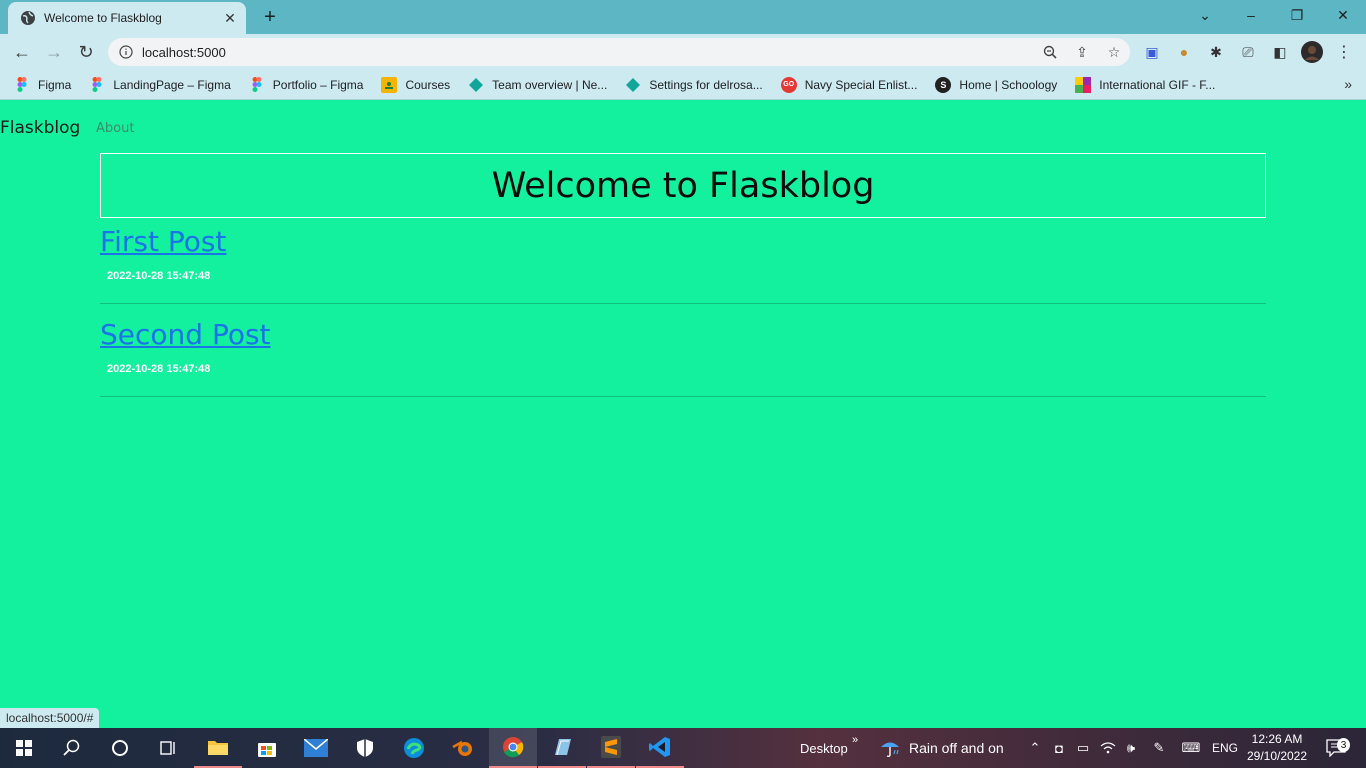 This screenshot has width=1366, height=768. What do you see at coordinates (956, 748) in the screenshot?
I see `weather-text: Rain off and on` at bounding box center [956, 748].